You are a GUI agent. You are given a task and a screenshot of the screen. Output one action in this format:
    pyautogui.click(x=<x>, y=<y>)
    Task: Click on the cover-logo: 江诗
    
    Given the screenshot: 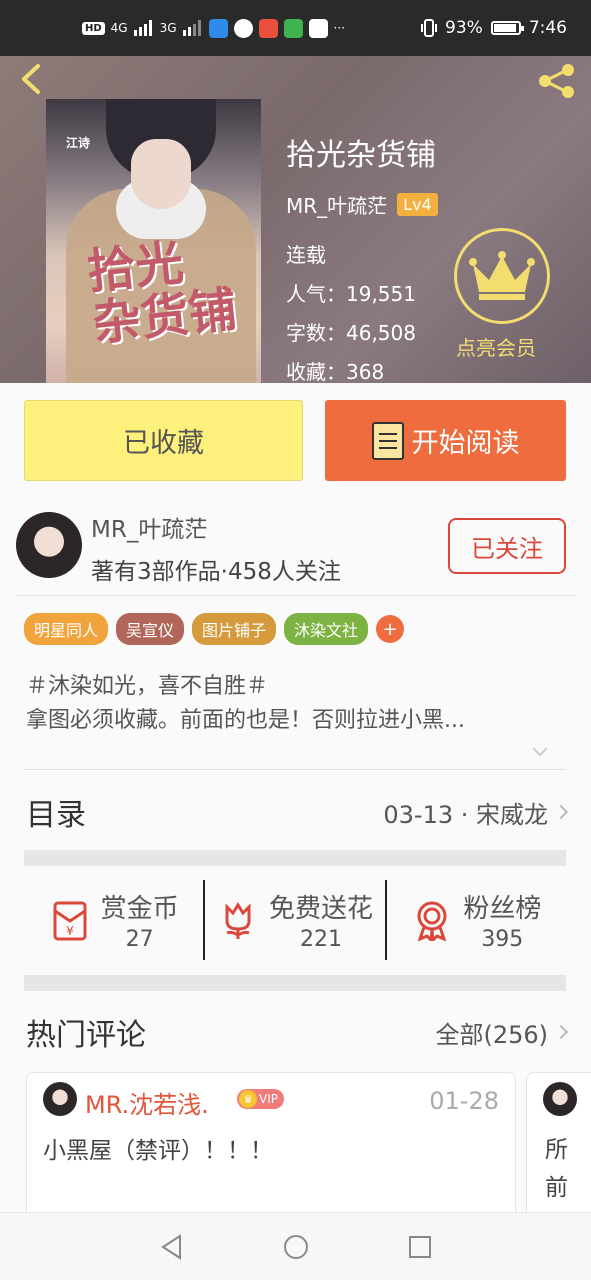 What is the action you would take?
    pyautogui.click(x=78, y=143)
    